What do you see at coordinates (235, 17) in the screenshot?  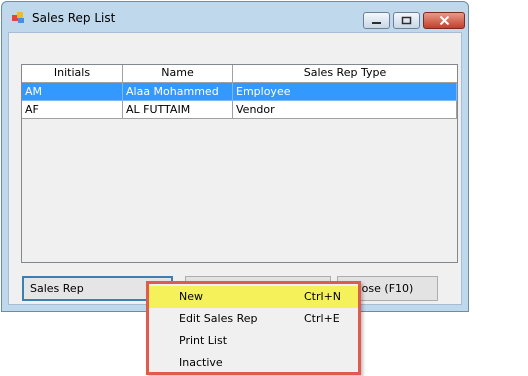 I see `title-bar: Sales Rep List` at bounding box center [235, 17].